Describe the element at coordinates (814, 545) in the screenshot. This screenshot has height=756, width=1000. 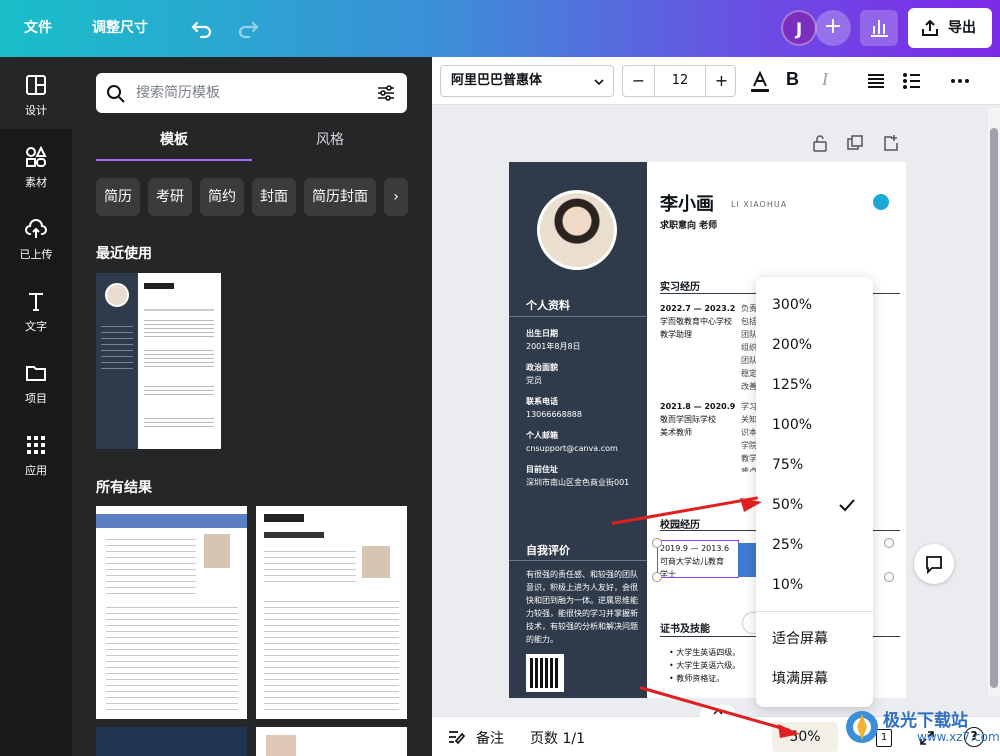
I see `zoom-option-25: 25%` at that location.